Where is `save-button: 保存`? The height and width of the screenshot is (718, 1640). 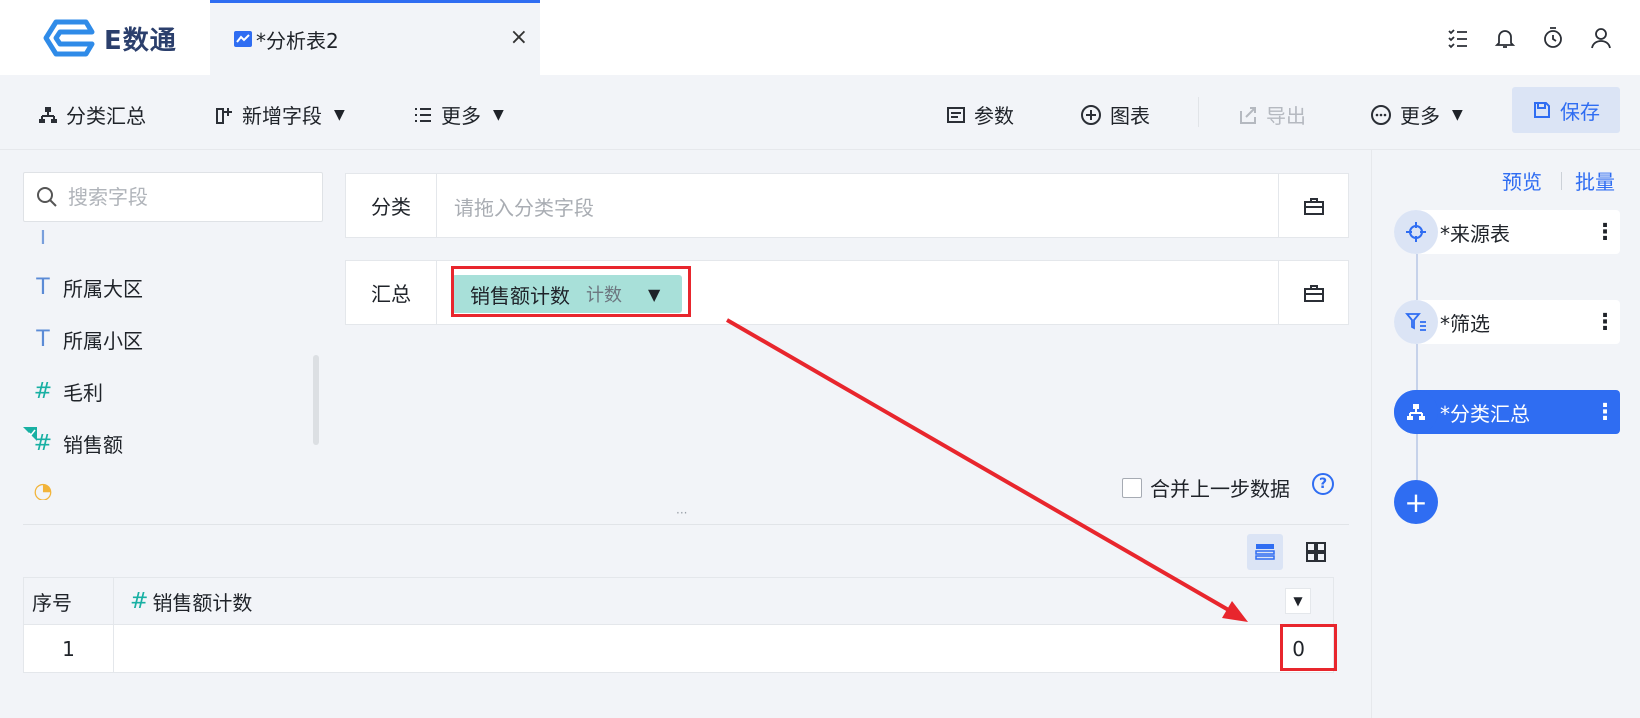 save-button: 保存 is located at coordinates (1566, 110).